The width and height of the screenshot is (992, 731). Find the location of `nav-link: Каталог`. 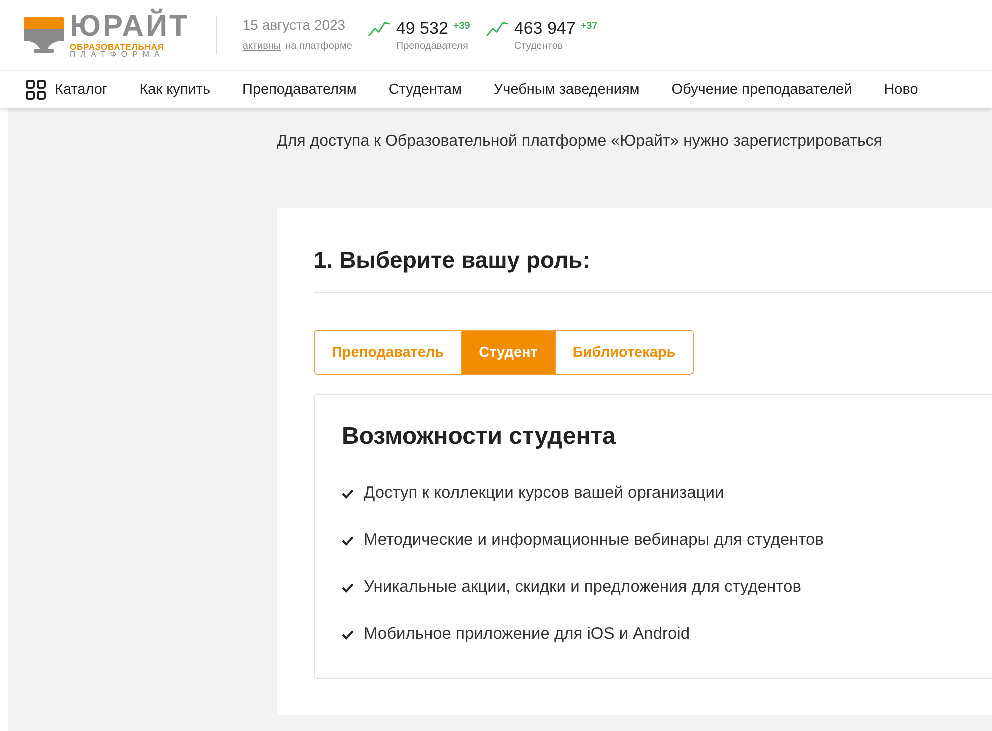

nav-link: Каталог is located at coordinates (67, 90).